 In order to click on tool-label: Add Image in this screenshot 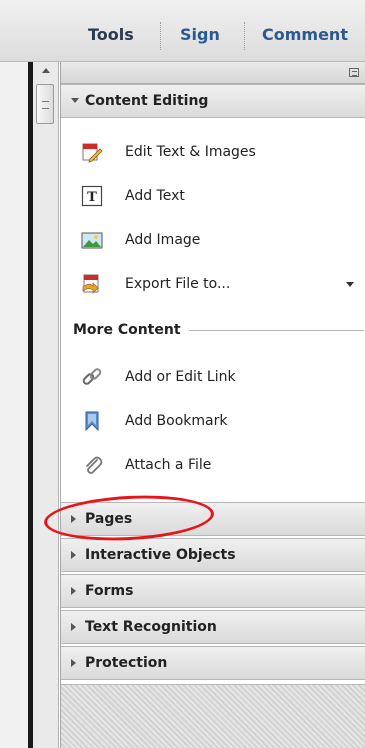, I will do `click(163, 240)`.